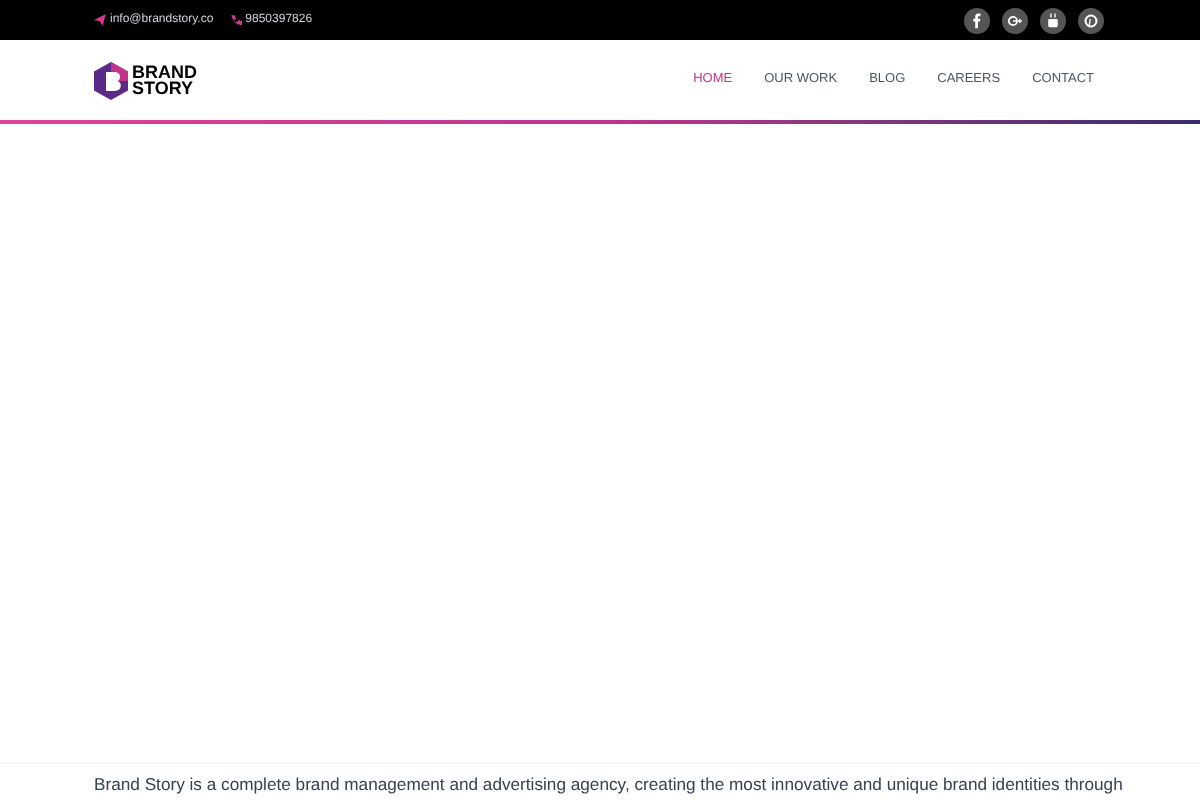  What do you see at coordinates (235, 20) in the screenshot?
I see `phone-icon` at bounding box center [235, 20].